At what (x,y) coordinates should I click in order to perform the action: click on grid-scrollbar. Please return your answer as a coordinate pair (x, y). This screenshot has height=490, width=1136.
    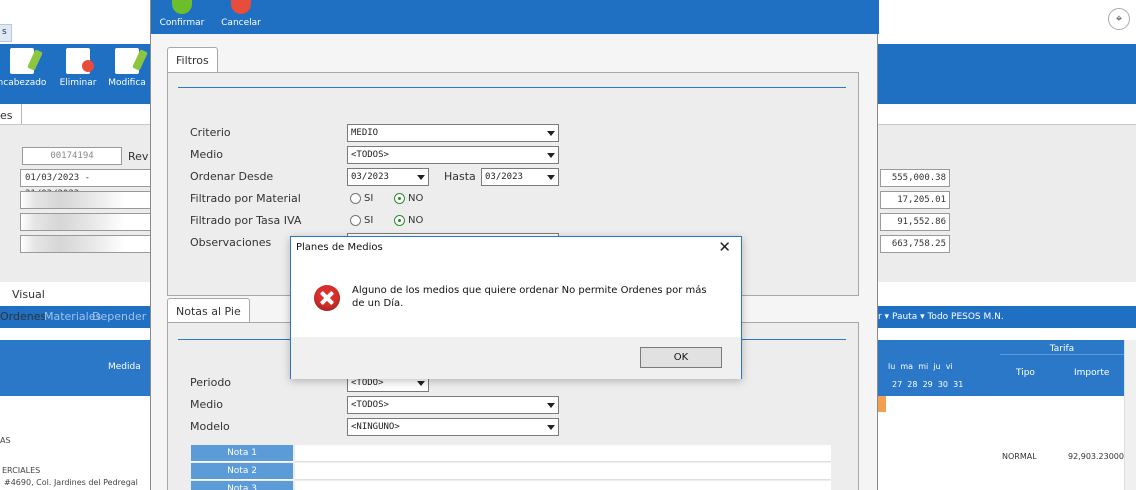
    Looking at the image, I should click on (1130, 415).